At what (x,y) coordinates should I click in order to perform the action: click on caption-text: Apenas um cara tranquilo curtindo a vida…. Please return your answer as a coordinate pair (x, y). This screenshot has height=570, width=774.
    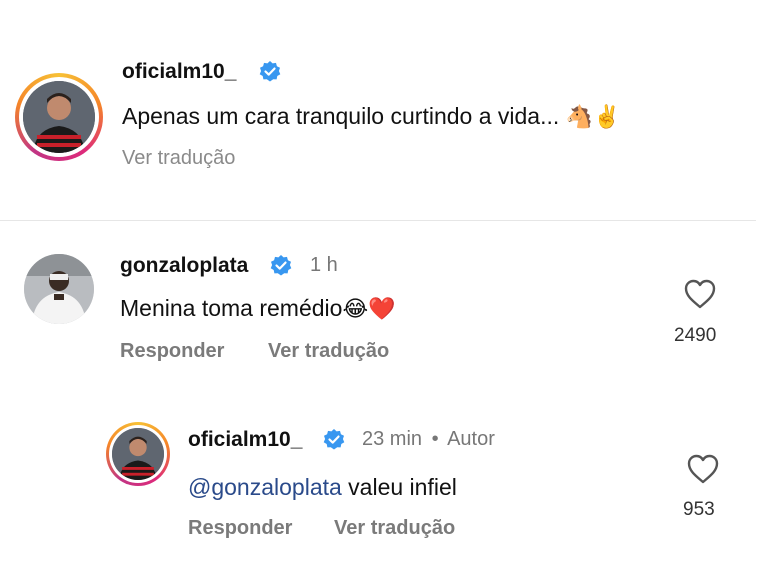
    Looking at the image, I should click on (344, 116).